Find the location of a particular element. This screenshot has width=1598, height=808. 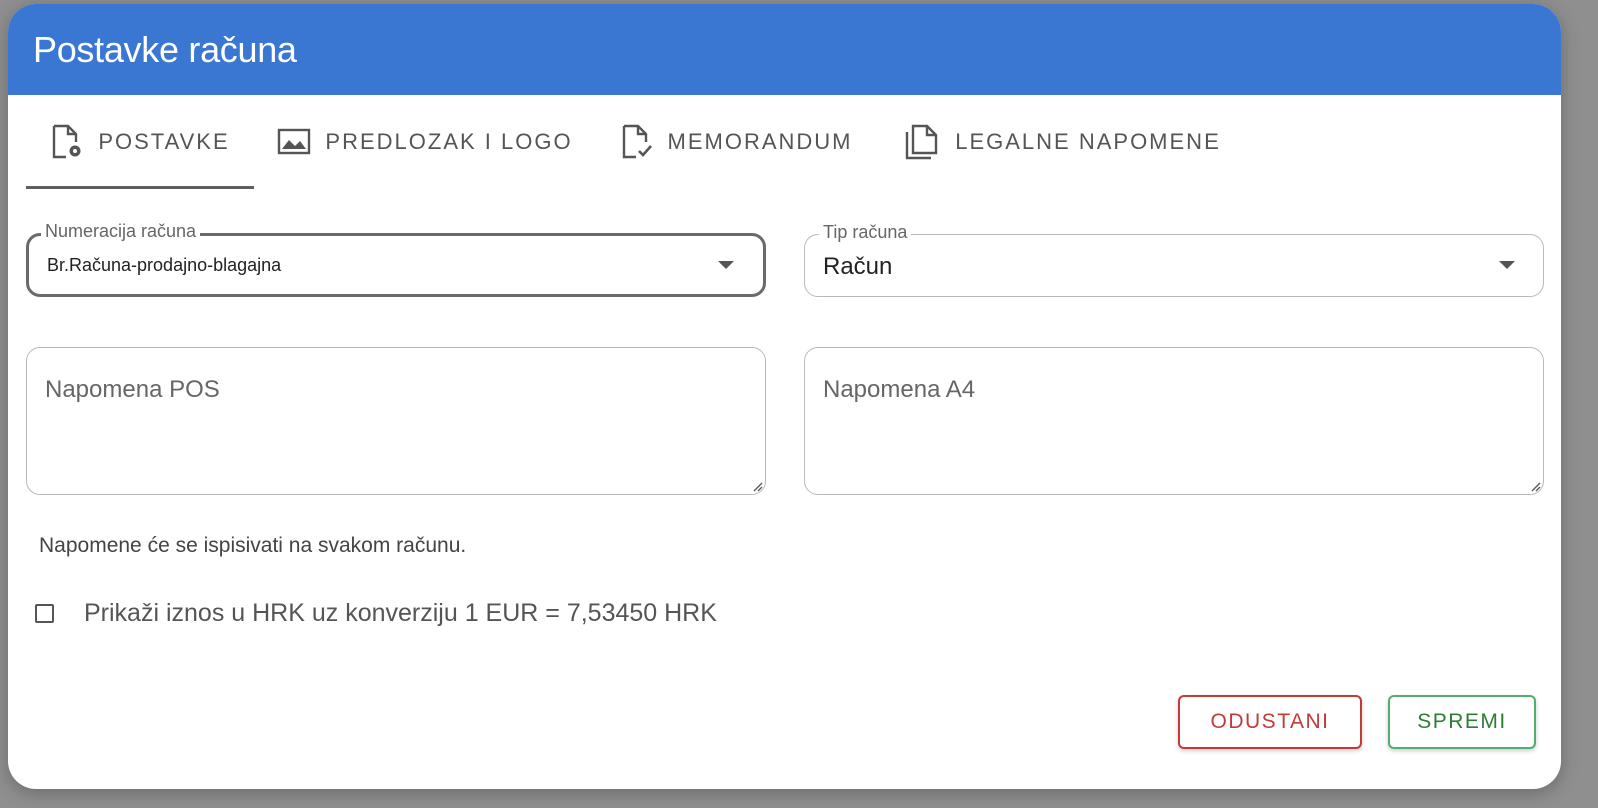

numeracija-value: Br.Računa-prodajno-blagajna is located at coordinates (164, 265).